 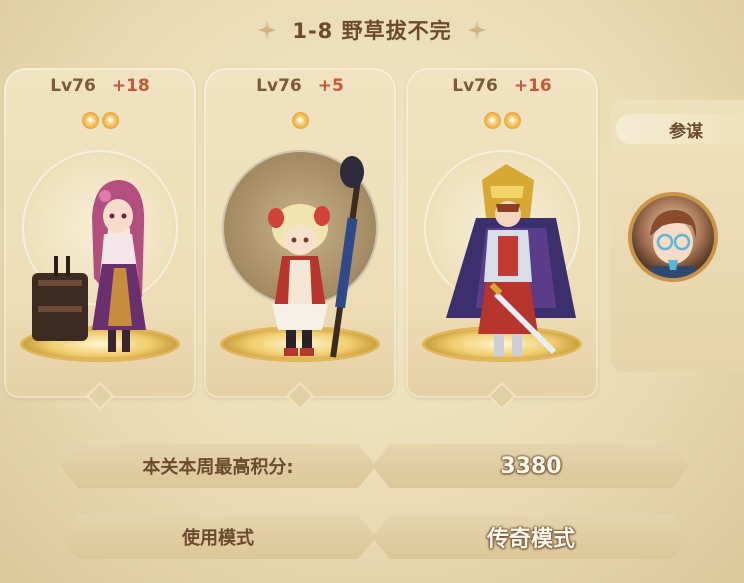 I want to click on weekly-score-value-plate: 3380, so click(x=531, y=466).